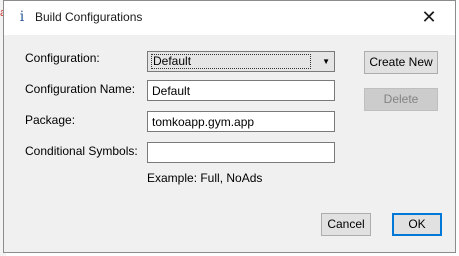  What do you see at coordinates (231, 61) in the screenshot?
I see `configuration-selected-value: Default` at bounding box center [231, 61].